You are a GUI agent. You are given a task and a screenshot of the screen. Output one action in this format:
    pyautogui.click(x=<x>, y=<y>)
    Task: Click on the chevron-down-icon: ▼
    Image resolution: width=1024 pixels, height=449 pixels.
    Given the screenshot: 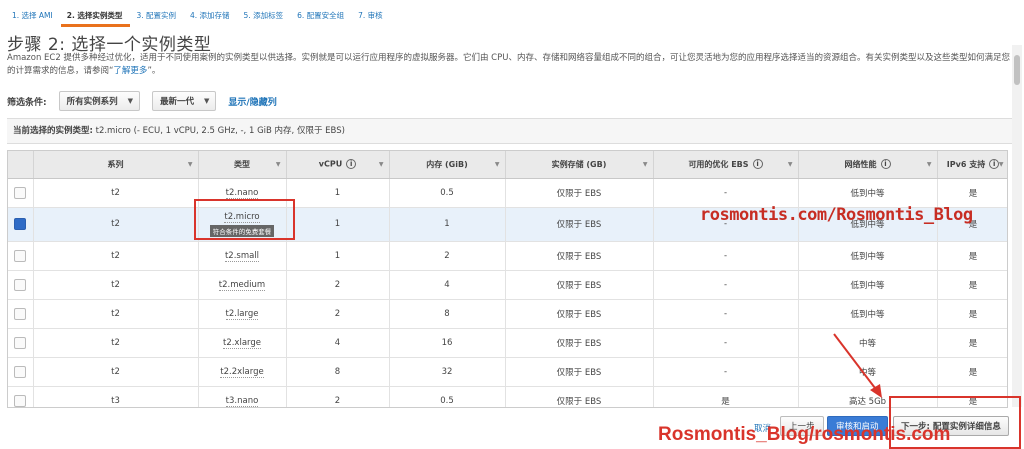 What is the action you would take?
    pyautogui.click(x=130, y=101)
    